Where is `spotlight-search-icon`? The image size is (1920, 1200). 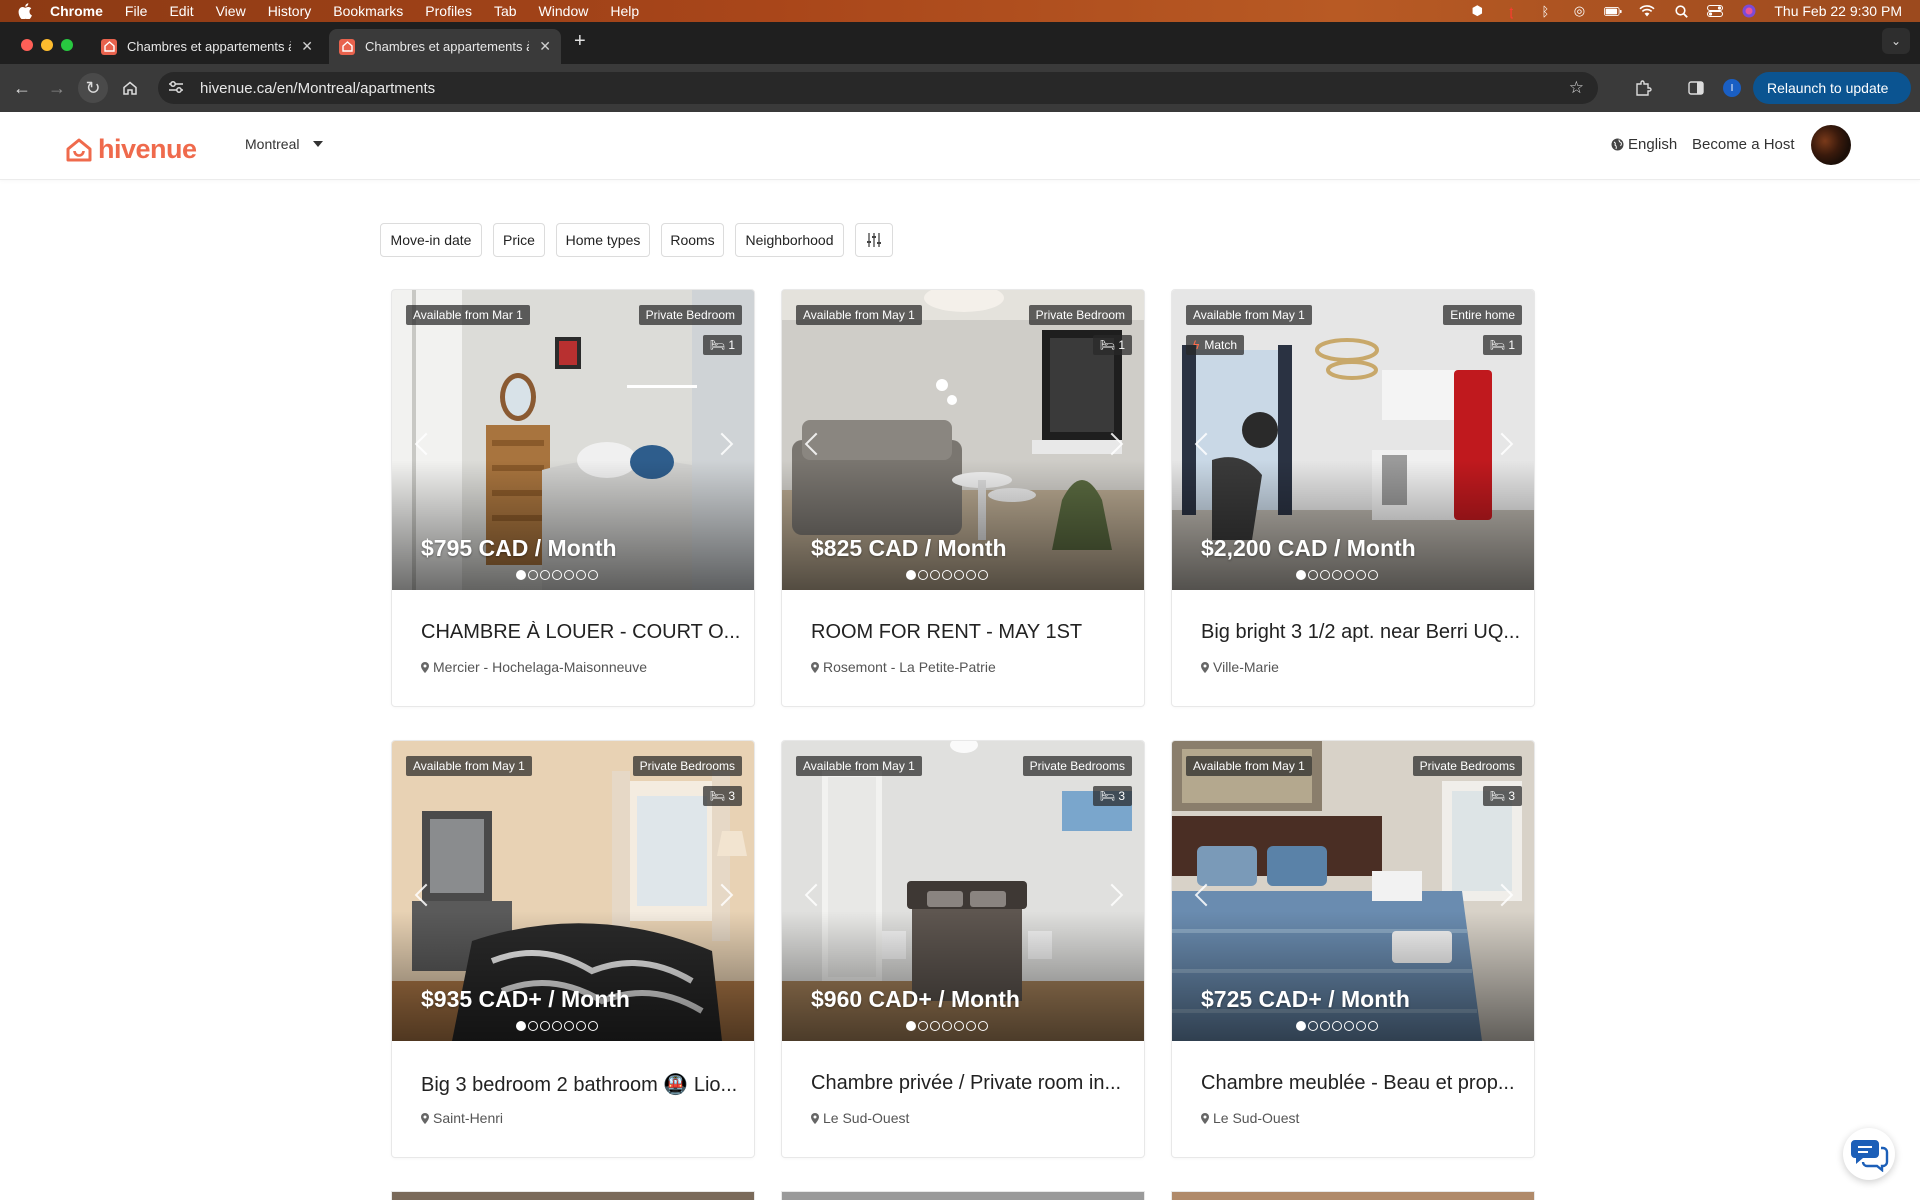
spotlight-search-icon is located at coordinates (1681, 11).